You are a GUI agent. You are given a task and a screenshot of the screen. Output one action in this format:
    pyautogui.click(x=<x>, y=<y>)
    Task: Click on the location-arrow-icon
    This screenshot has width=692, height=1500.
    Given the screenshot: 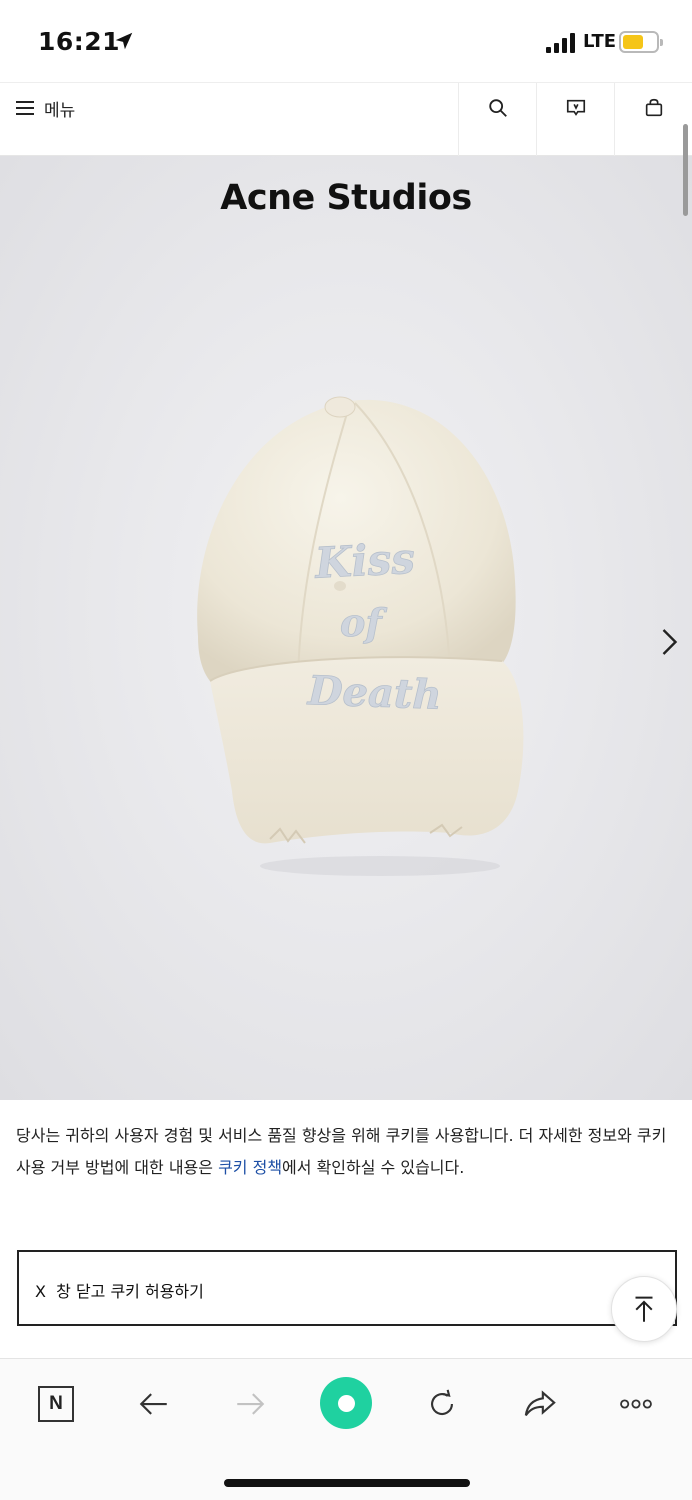 What is the action you would take?
    pyautogui.click(x=124, y=41)
    